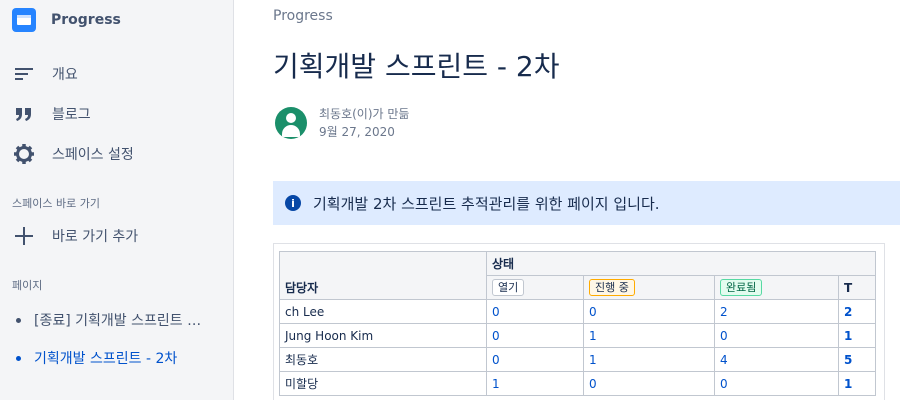 Image resolution: width=900 pixels, height=400 pixels. I want to click on byline: 최동호(이)가 만듦 9월 27, 2020, so click(342, 123).